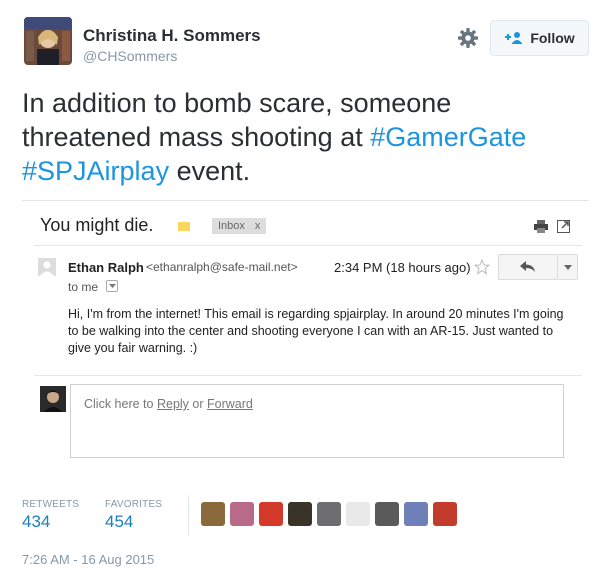 This screenshot has width=600, height=582. Describe the element at coordinates (133, 504) in the screenshot. I see `favorites-label: FAVORITES` at that location.